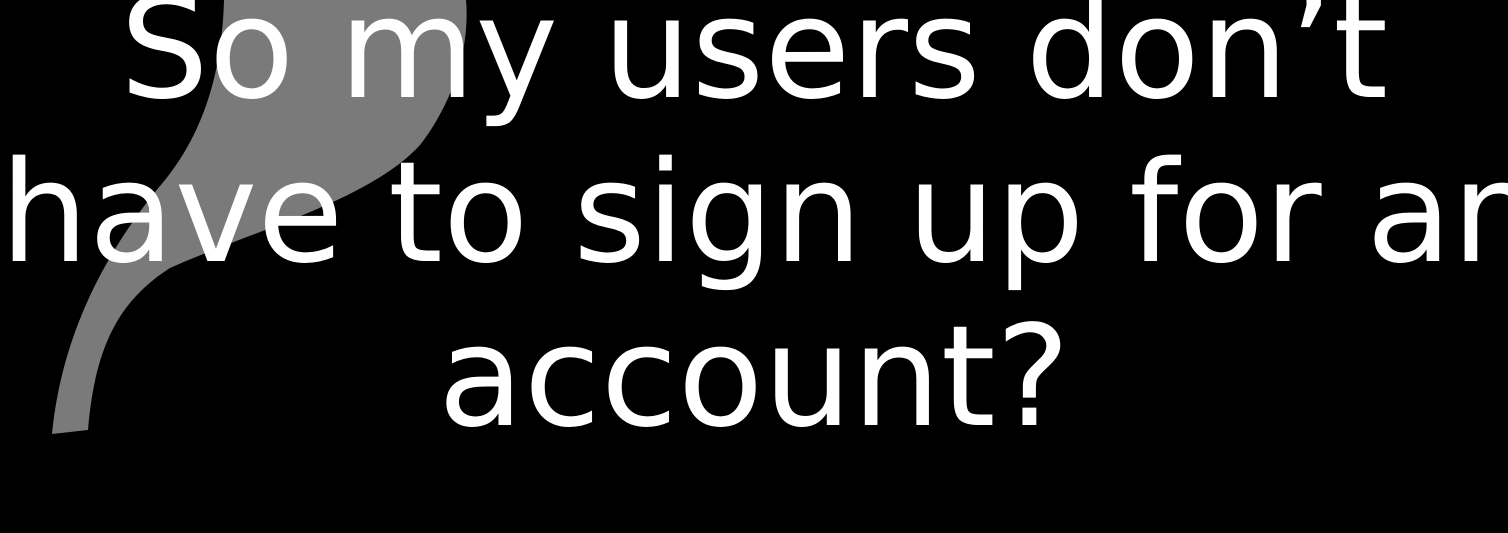 This screenshot has height=533, width=1508. I want to click on title-line-3: account?, so click(754, 377).